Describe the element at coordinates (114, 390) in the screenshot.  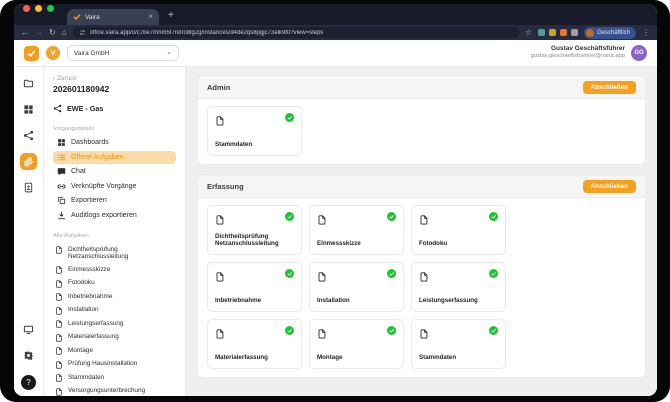
I see `sidebar-task-item: Versorgungsunterbrechung` at that location.